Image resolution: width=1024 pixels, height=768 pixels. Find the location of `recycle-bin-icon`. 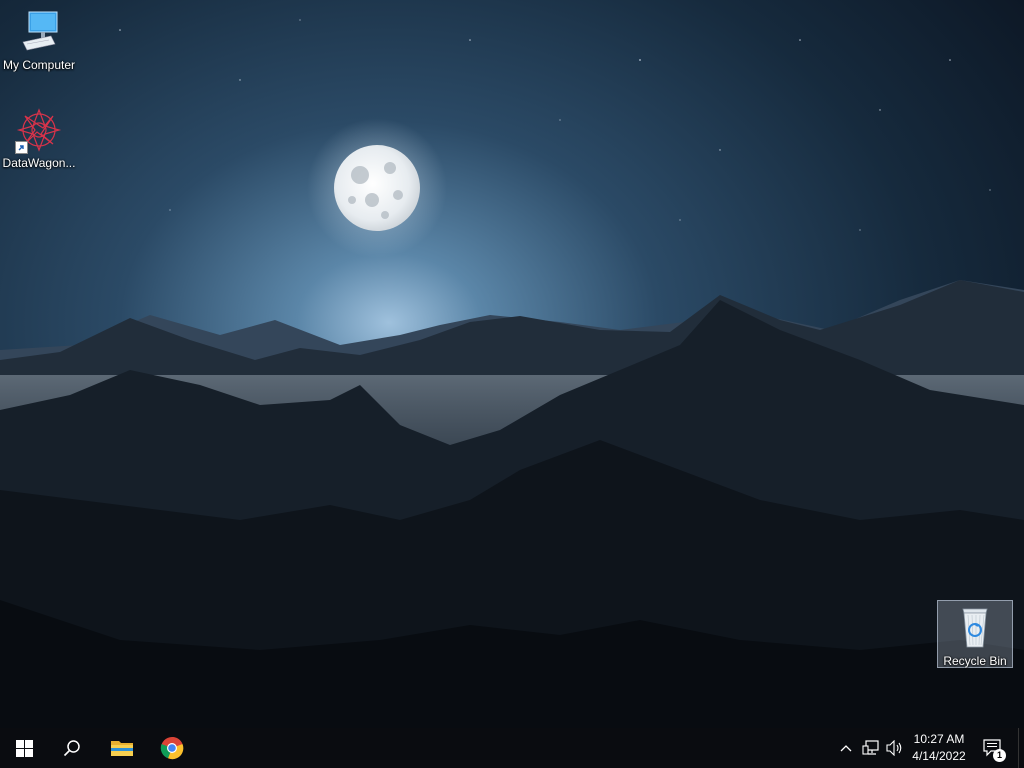

recycle-bin-icon is located at coordinates (975, 627).